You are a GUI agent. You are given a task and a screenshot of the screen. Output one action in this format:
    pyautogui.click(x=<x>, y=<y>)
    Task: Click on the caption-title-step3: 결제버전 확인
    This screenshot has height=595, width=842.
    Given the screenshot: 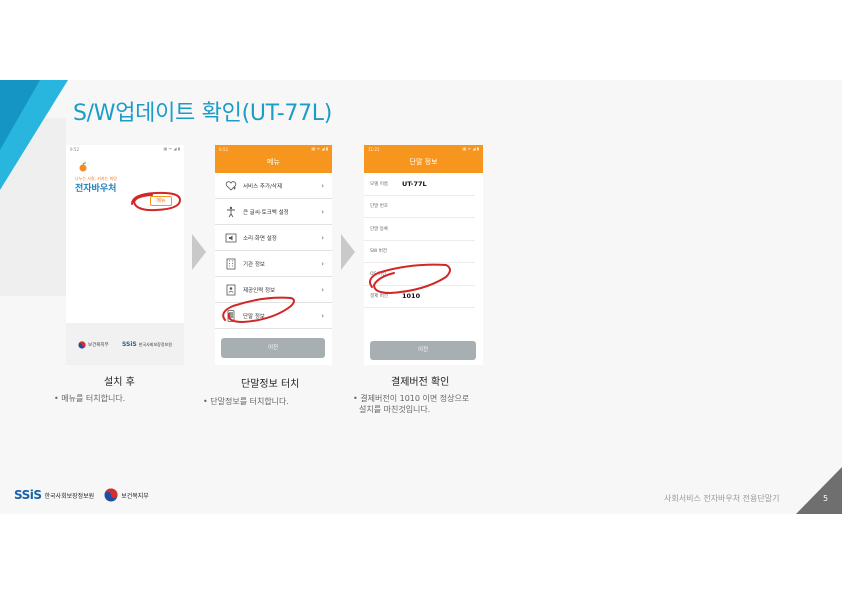 What is the action you would take?
    pyautogui.click(x=420, y=382)
    